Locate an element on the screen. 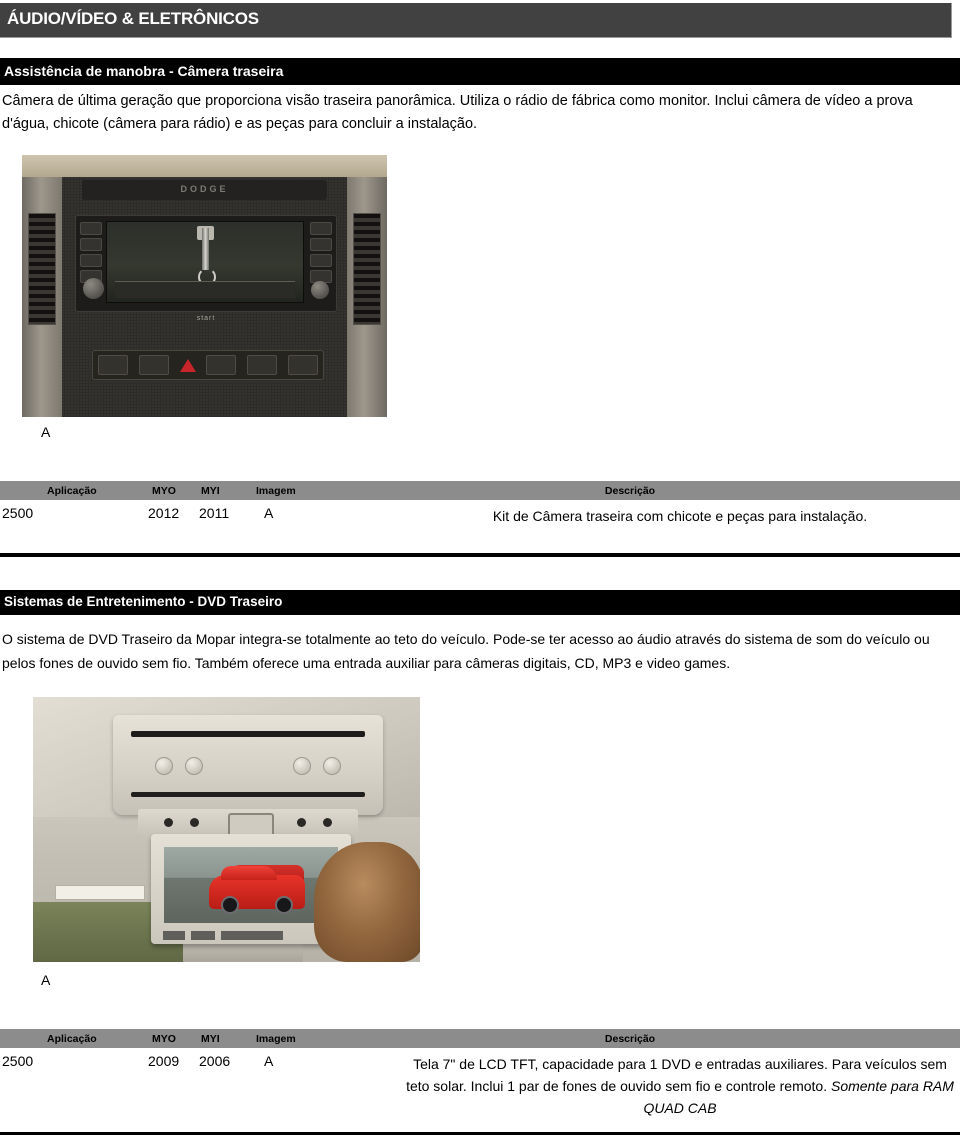 The width and height of the screenshot is (960, 1140). headliner-label-left is located at coordinates (100, 892).